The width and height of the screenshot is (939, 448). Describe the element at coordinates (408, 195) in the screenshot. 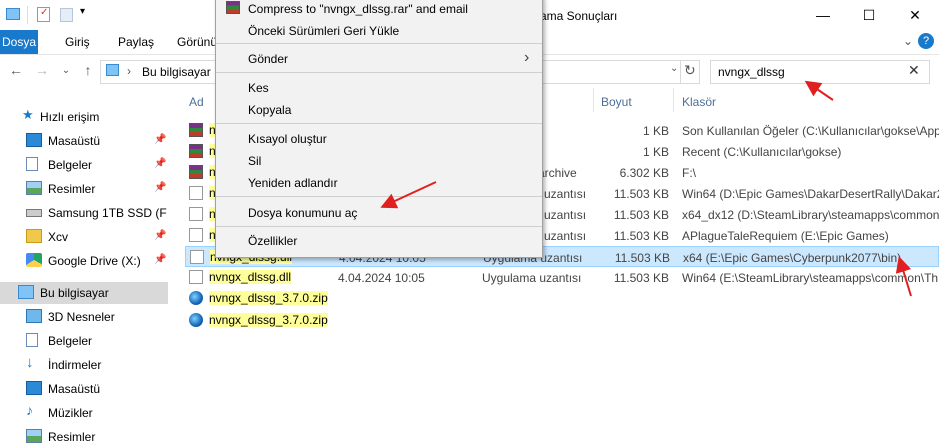

I see `annotation-arrow-menu` at that location.